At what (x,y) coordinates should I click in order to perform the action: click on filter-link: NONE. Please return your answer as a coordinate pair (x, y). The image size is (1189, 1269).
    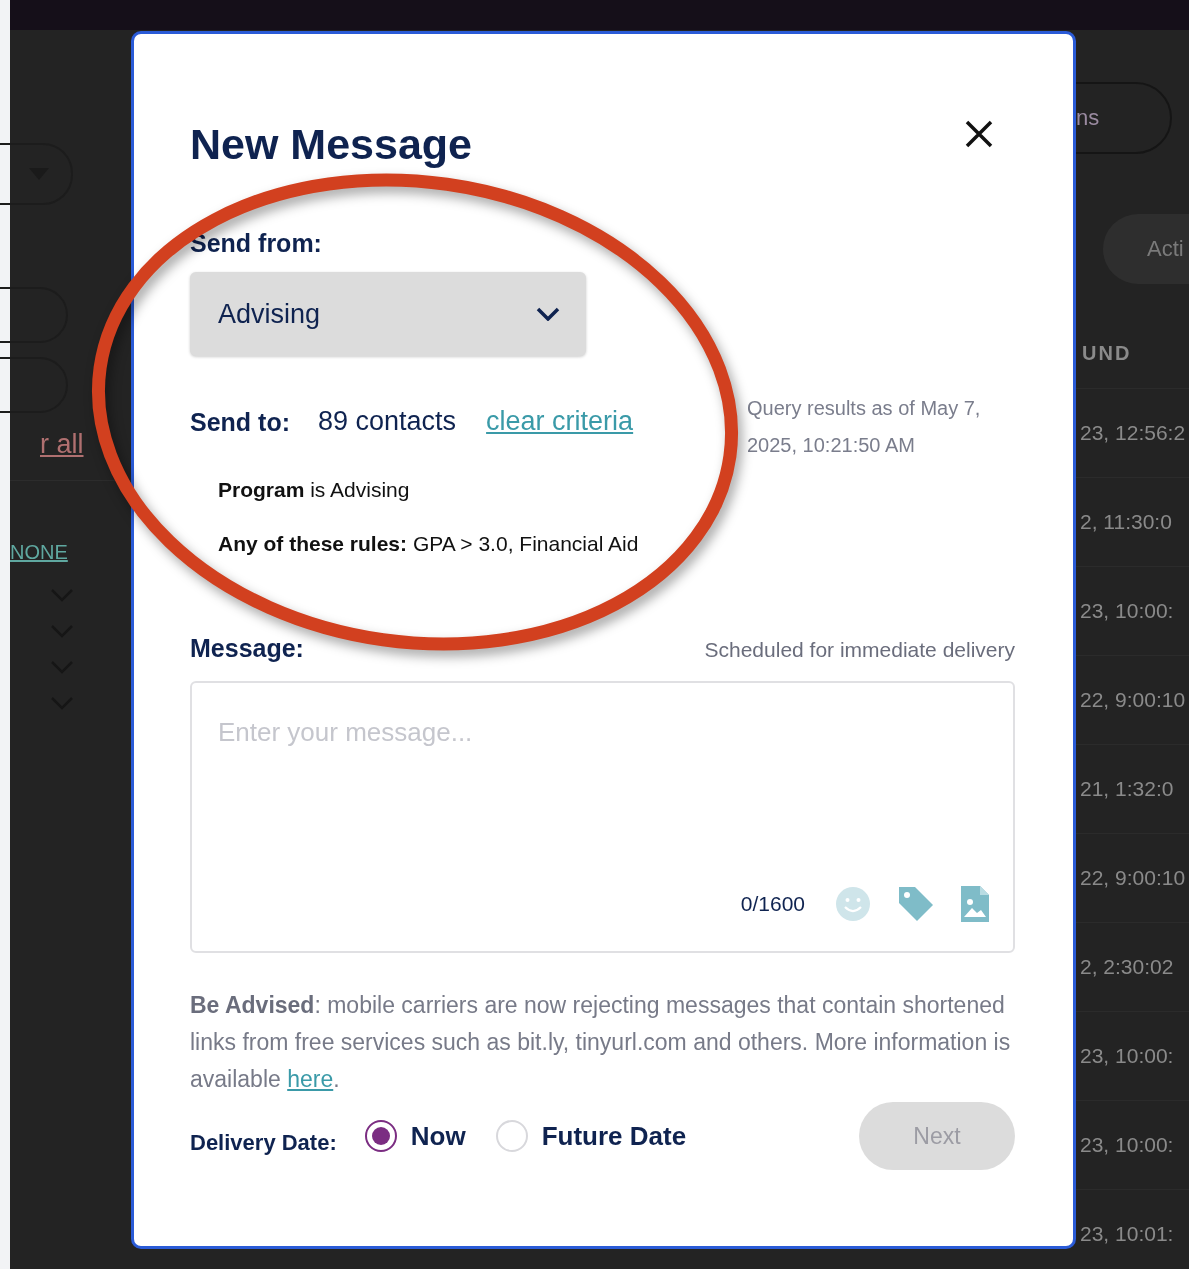
    Looking at the image, I should click on (39, 552).